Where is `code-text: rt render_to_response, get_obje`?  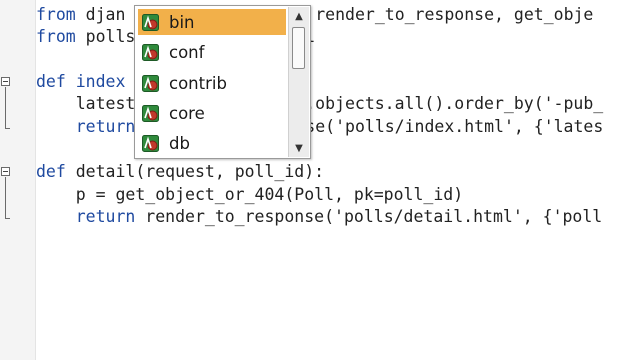
code-text: rt render_to_response, get_obje is located at coordinates (439, 14).